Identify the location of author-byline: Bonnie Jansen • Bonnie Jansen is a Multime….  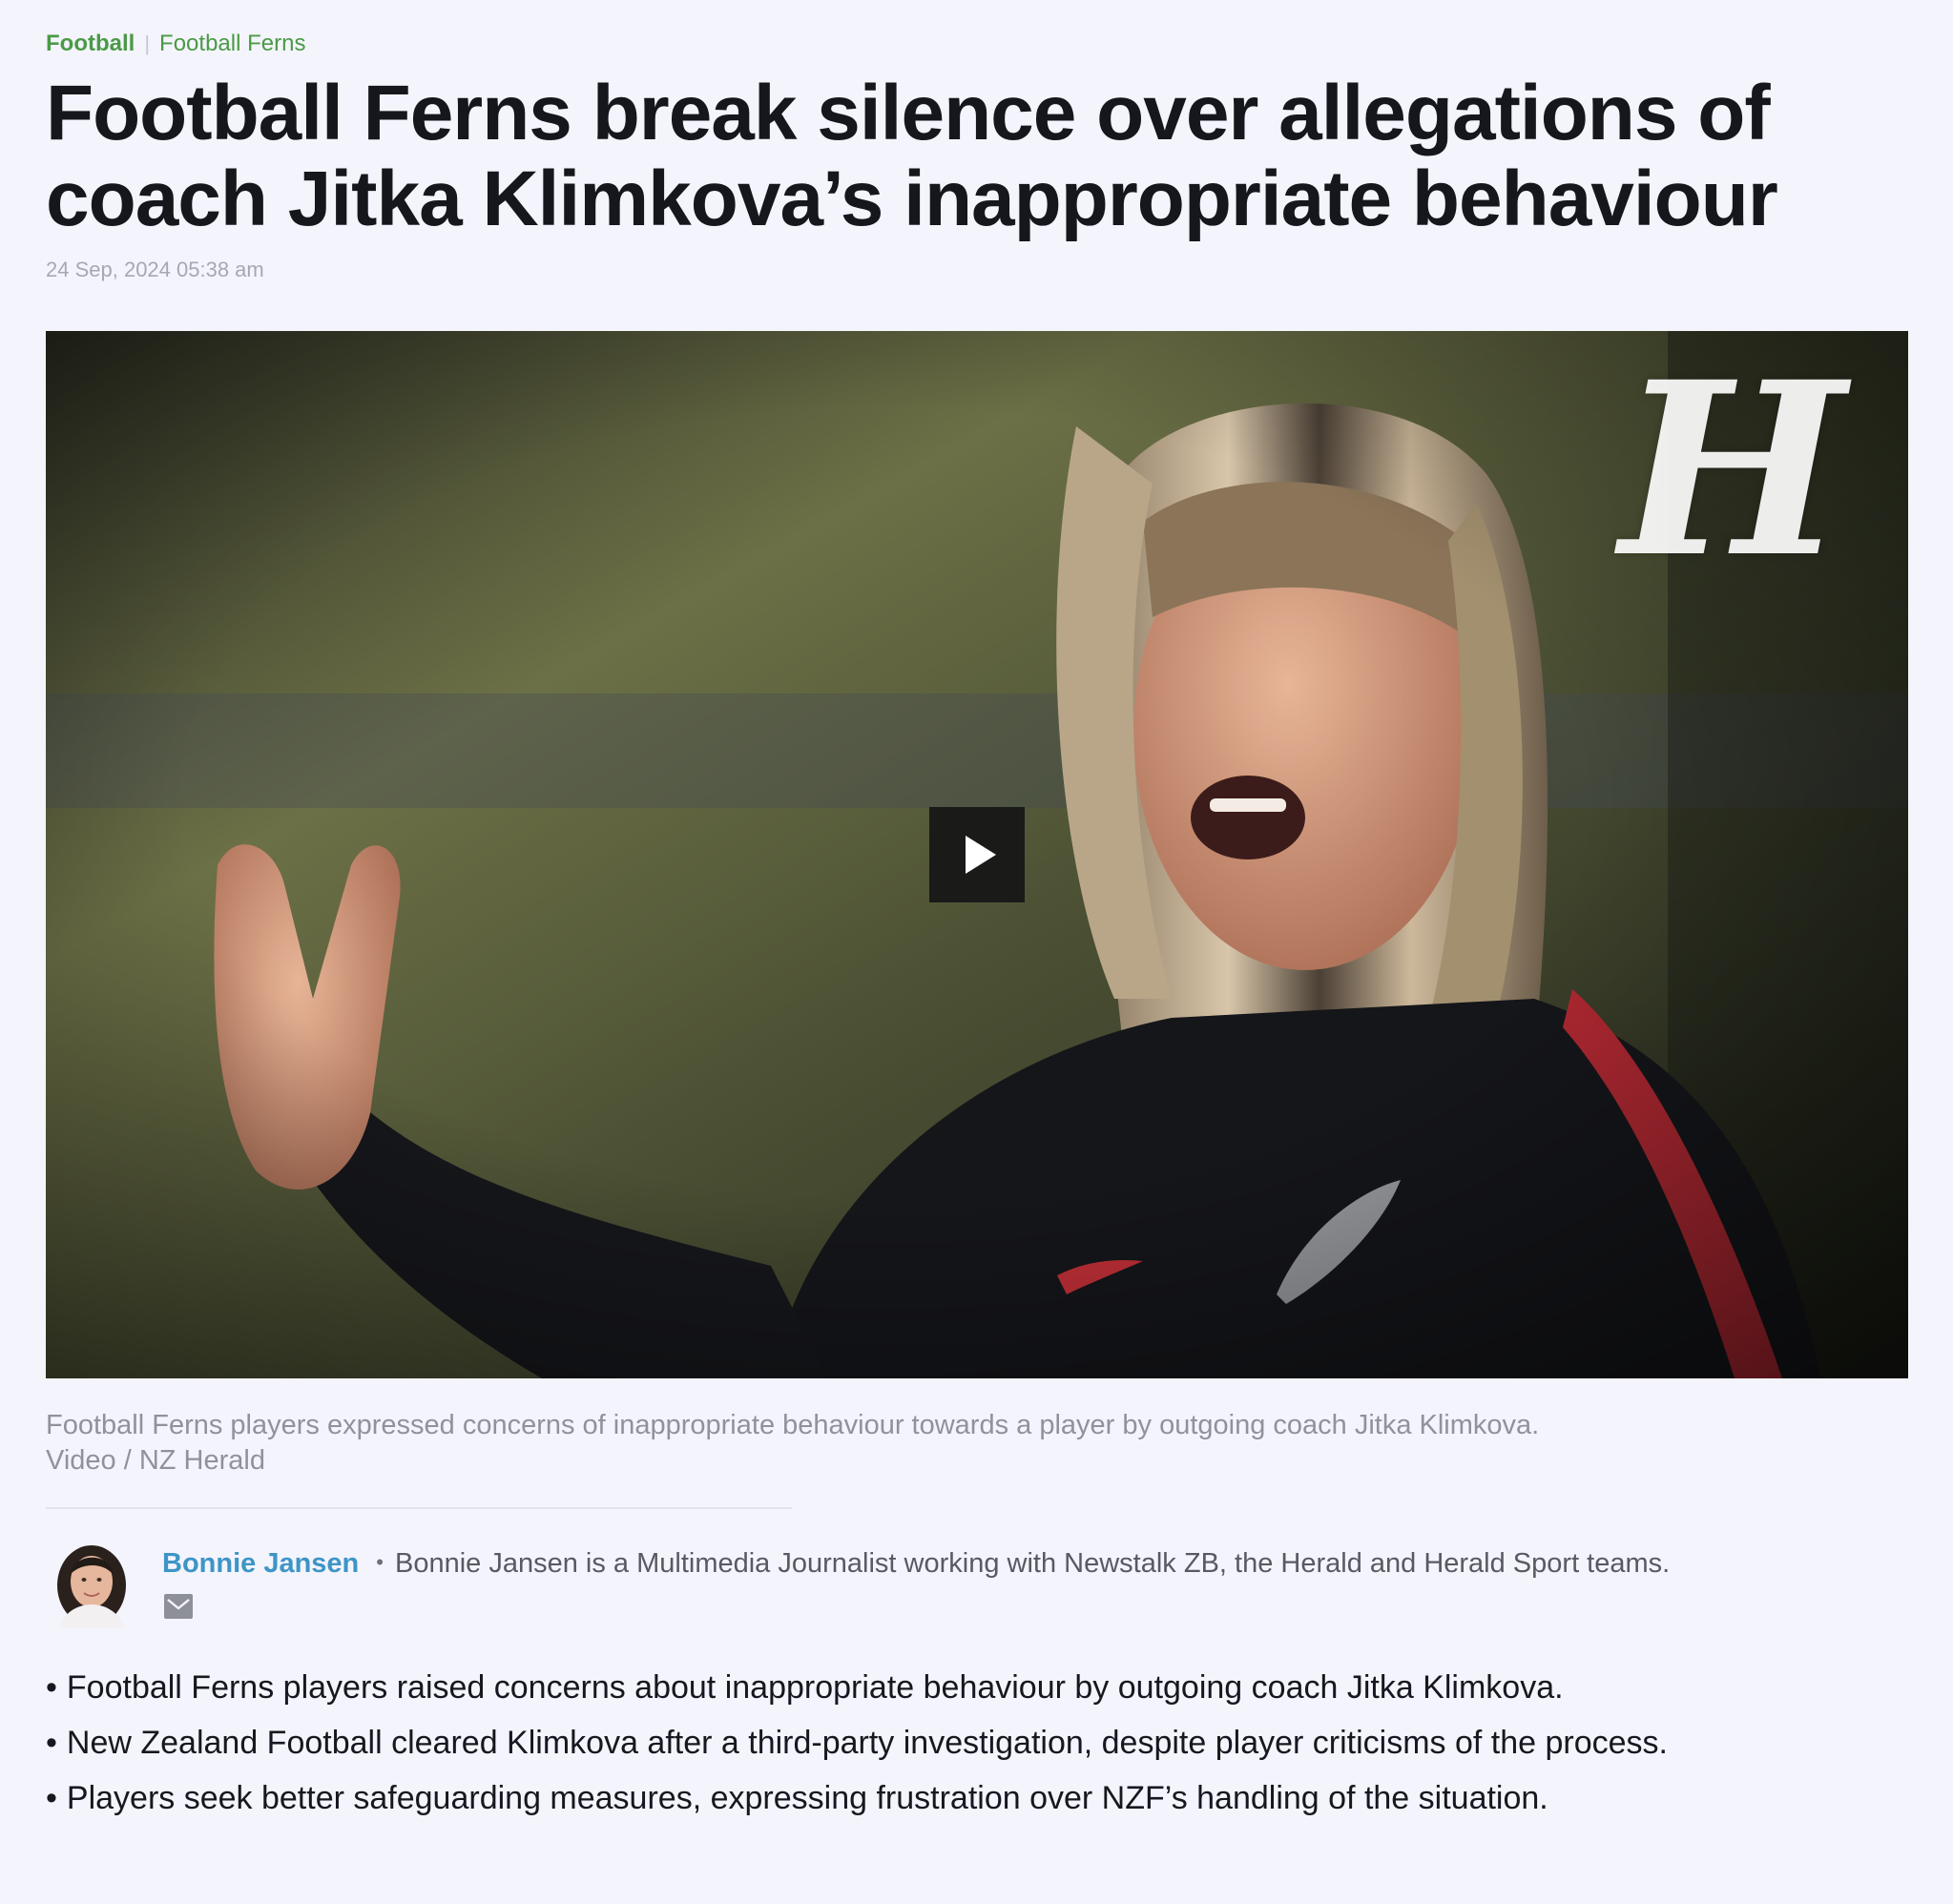
(977, 1583).